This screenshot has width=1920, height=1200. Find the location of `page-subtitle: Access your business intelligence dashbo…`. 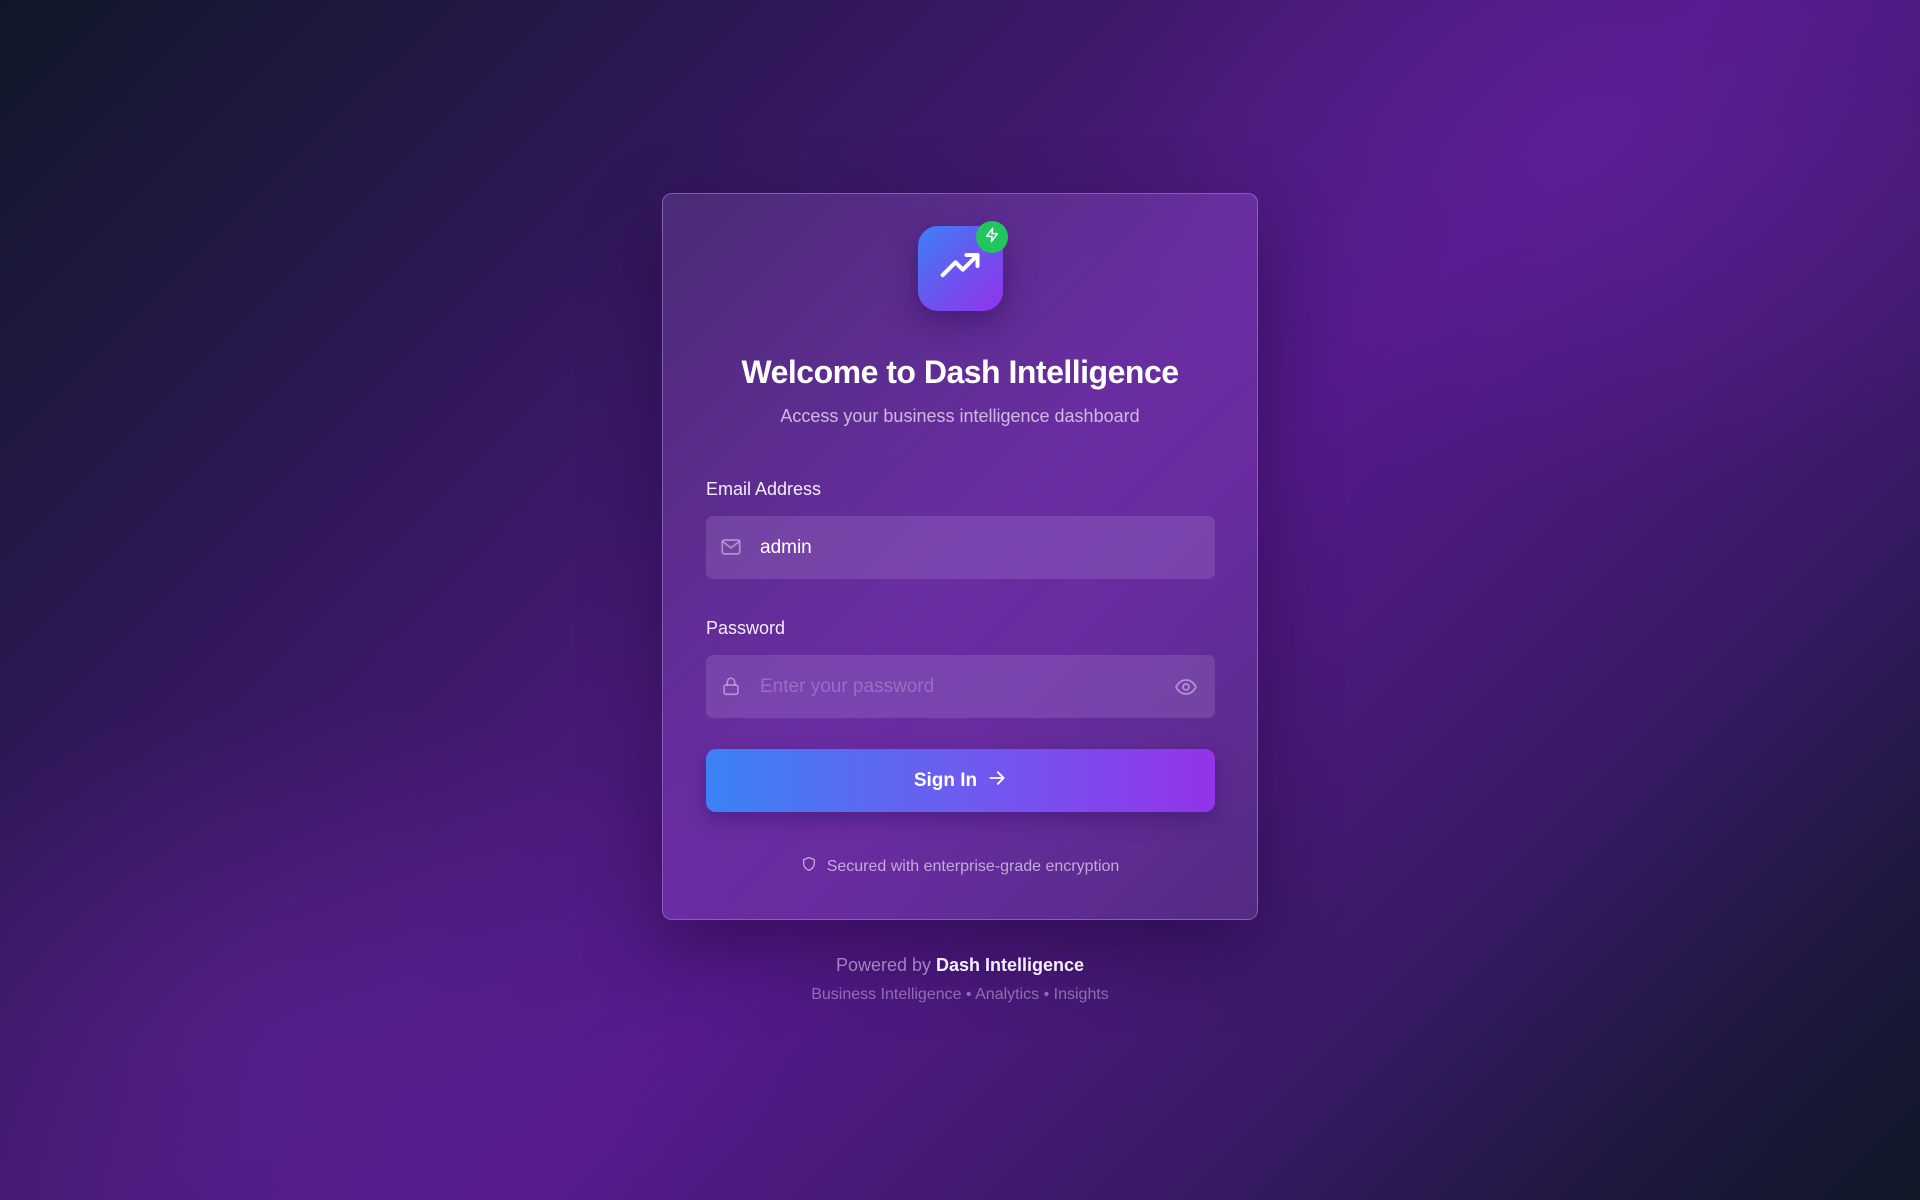

page-subtitle: Access your business intelligence dashbo… is located at coordinates (960, 416).